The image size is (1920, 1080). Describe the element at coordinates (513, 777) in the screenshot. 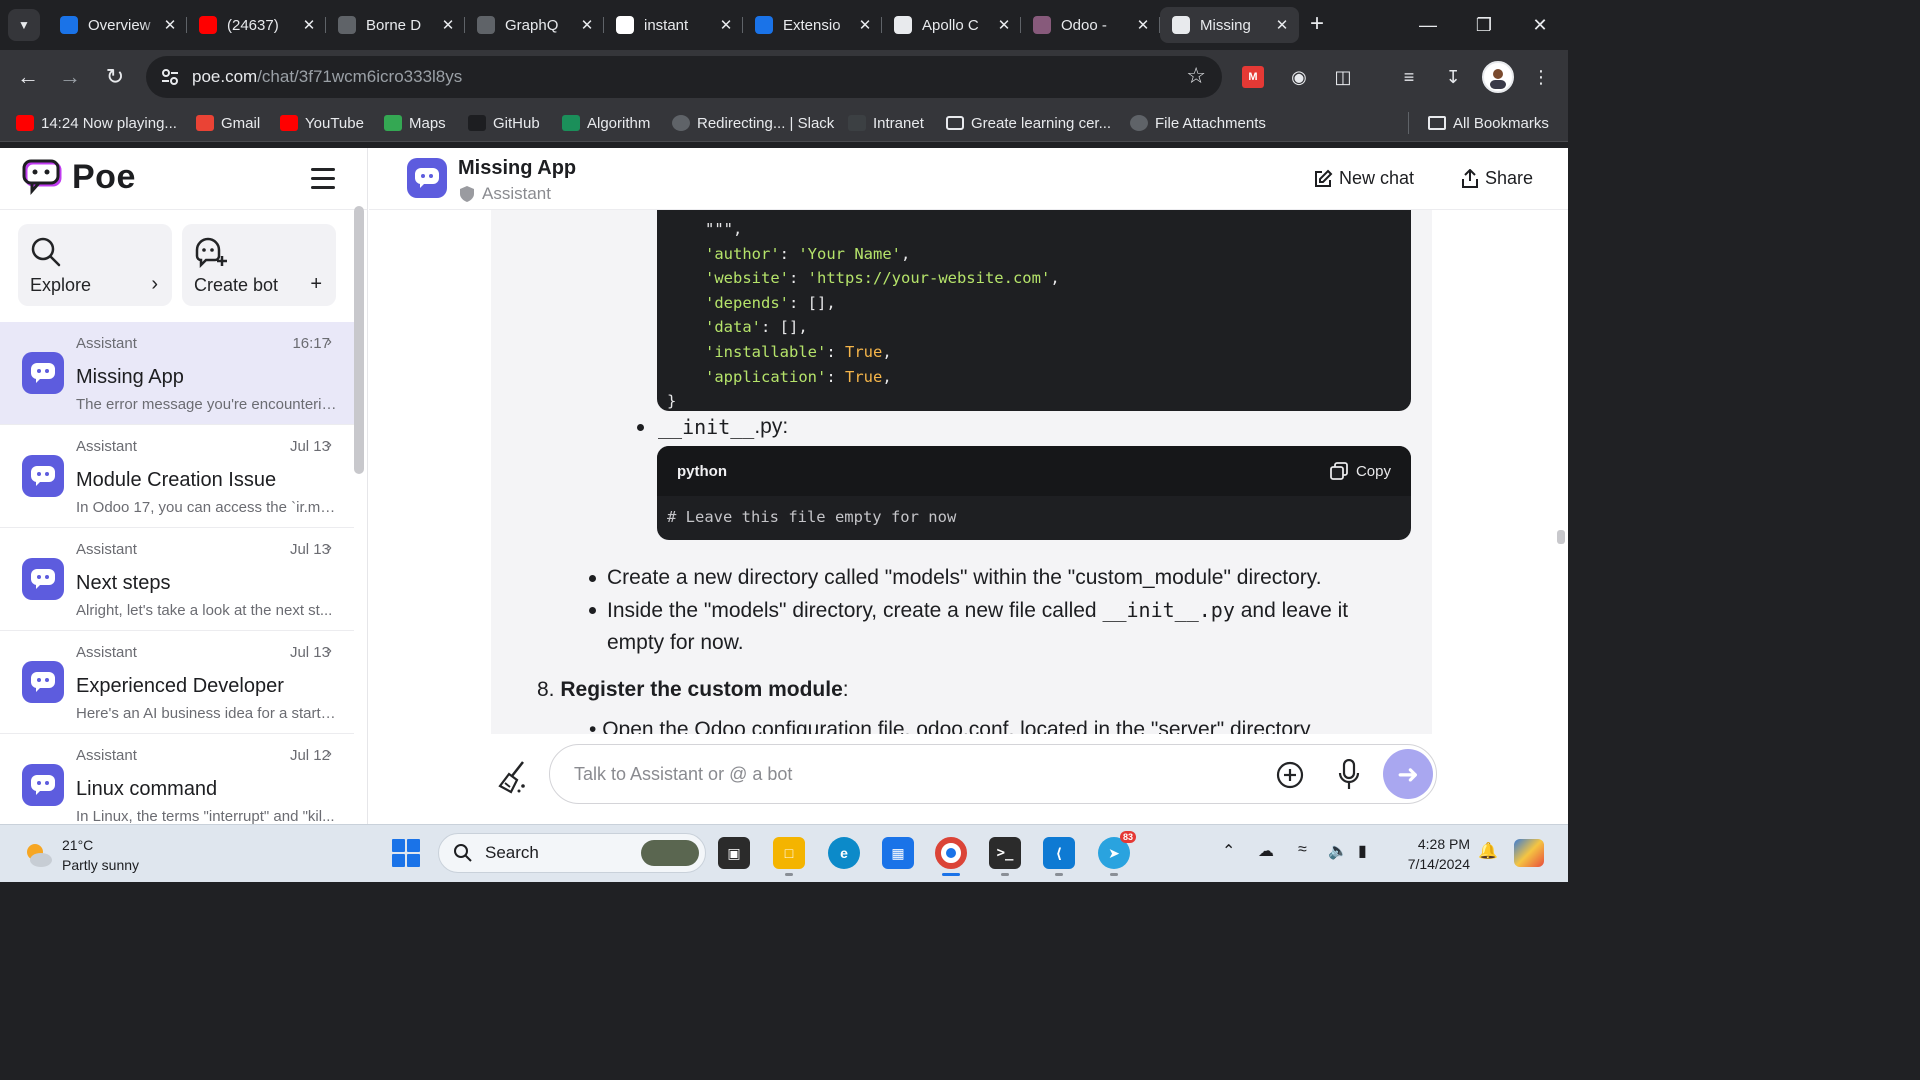

I see `clear-context-broom-icon` at that location.